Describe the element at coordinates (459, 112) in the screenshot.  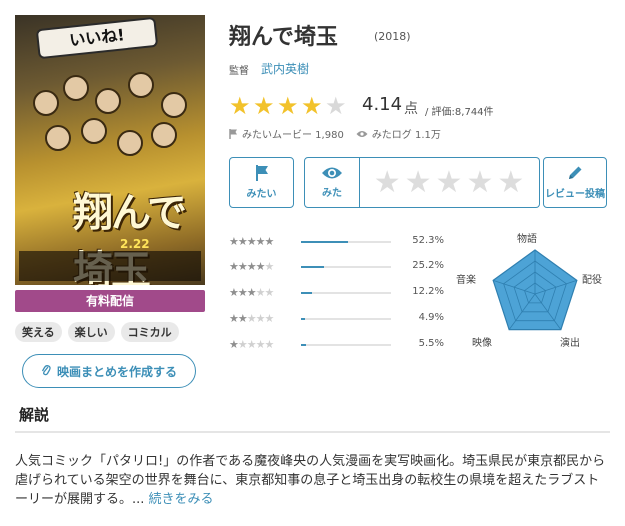
I see `rating-count: / 評価:8,744件` at that location.